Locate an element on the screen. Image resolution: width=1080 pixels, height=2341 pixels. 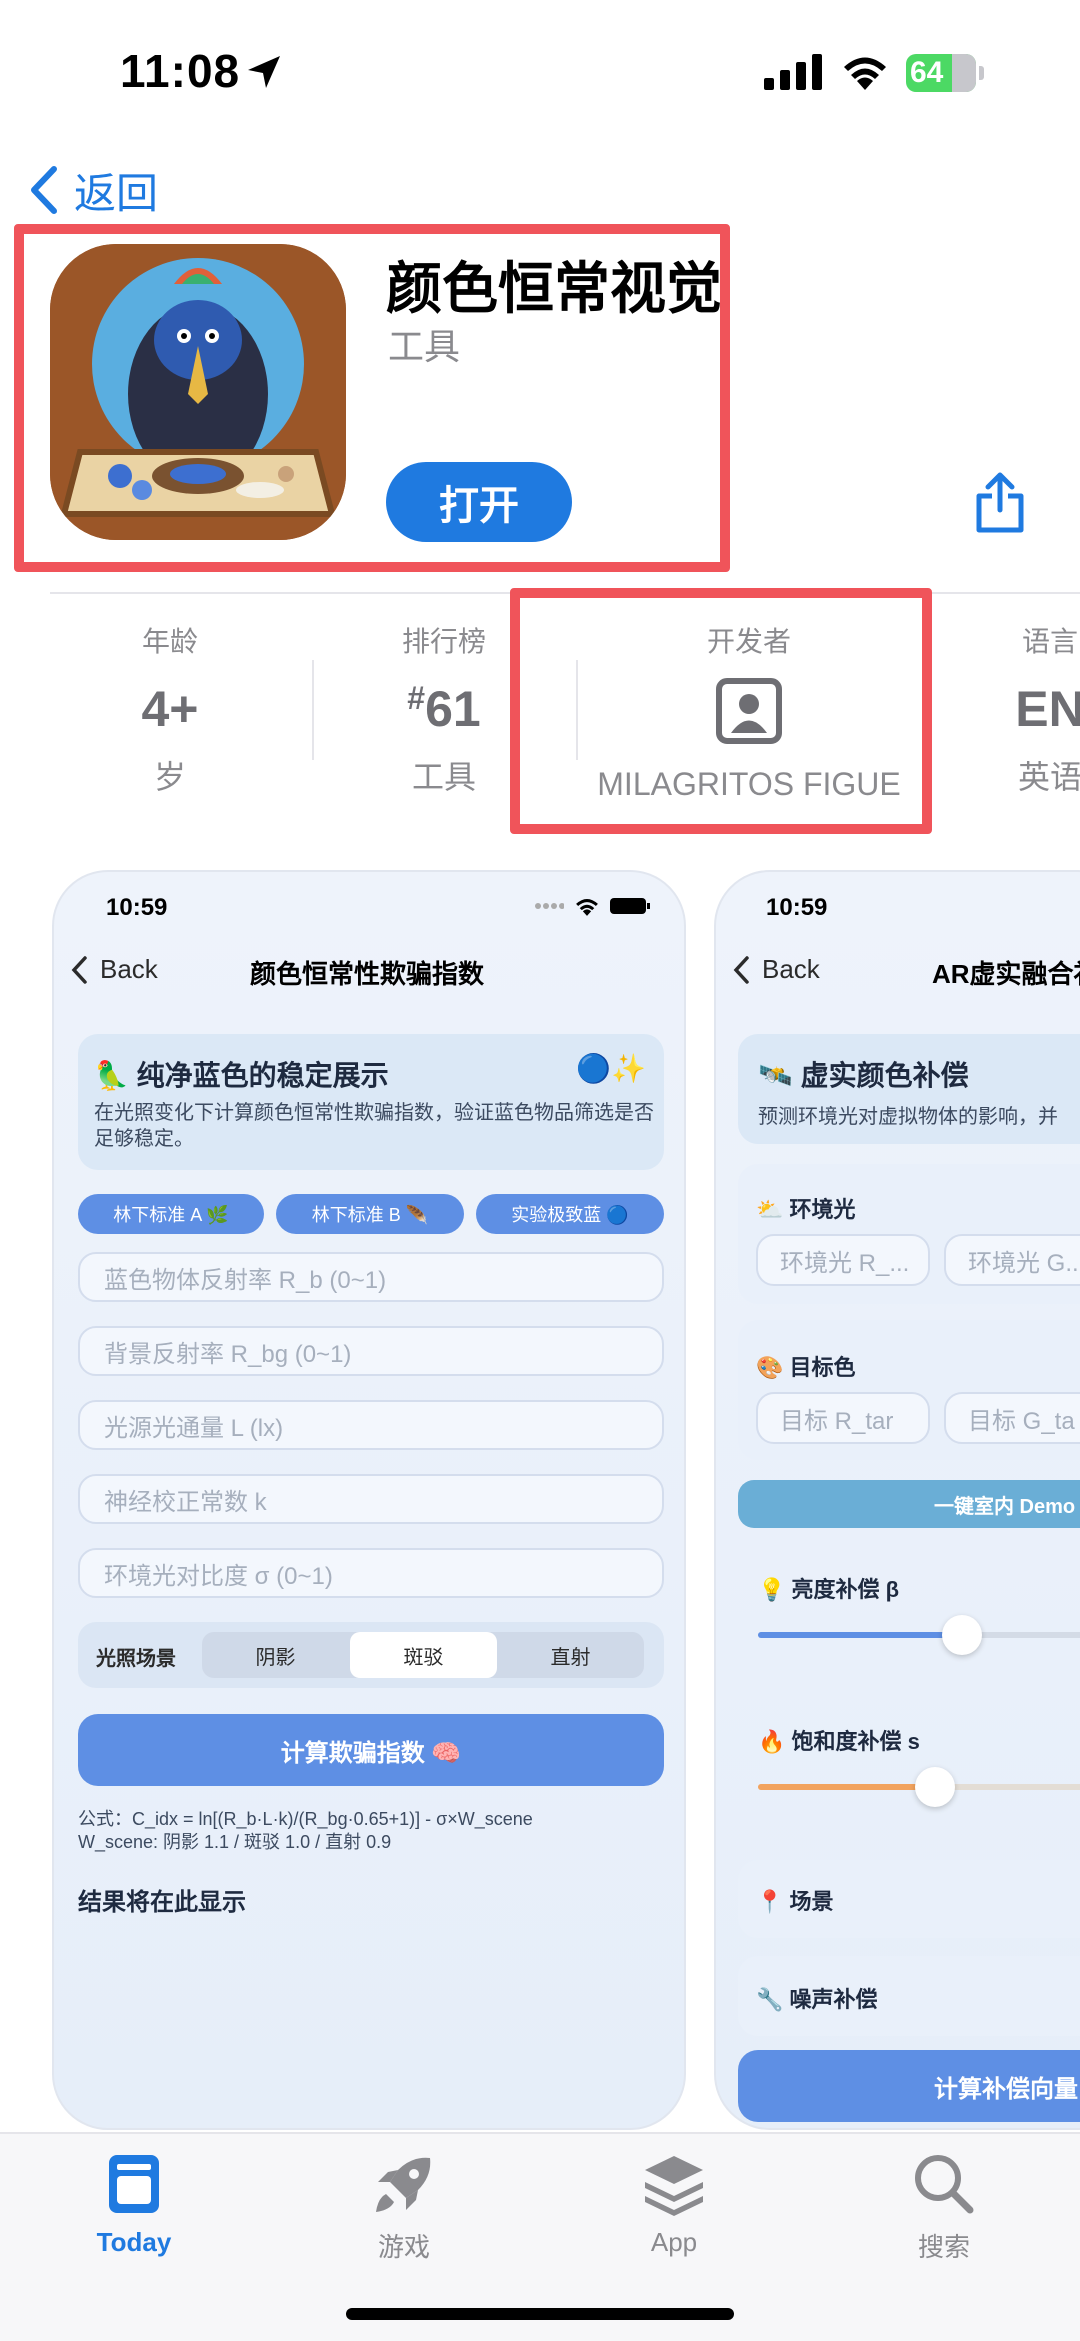
shot2-title: AR虚实融合补 is located at coordinates (1006, 974).